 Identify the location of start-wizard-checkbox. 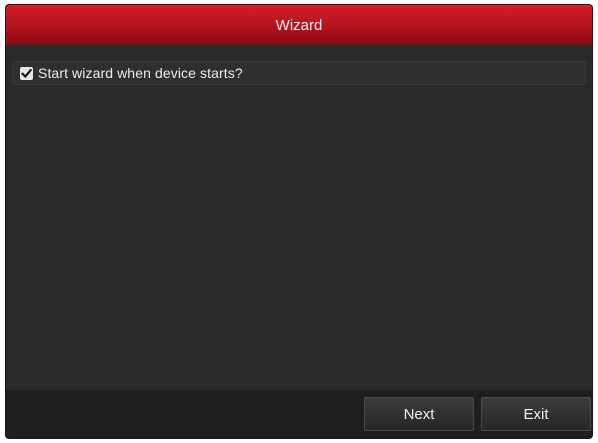
(26, 73).